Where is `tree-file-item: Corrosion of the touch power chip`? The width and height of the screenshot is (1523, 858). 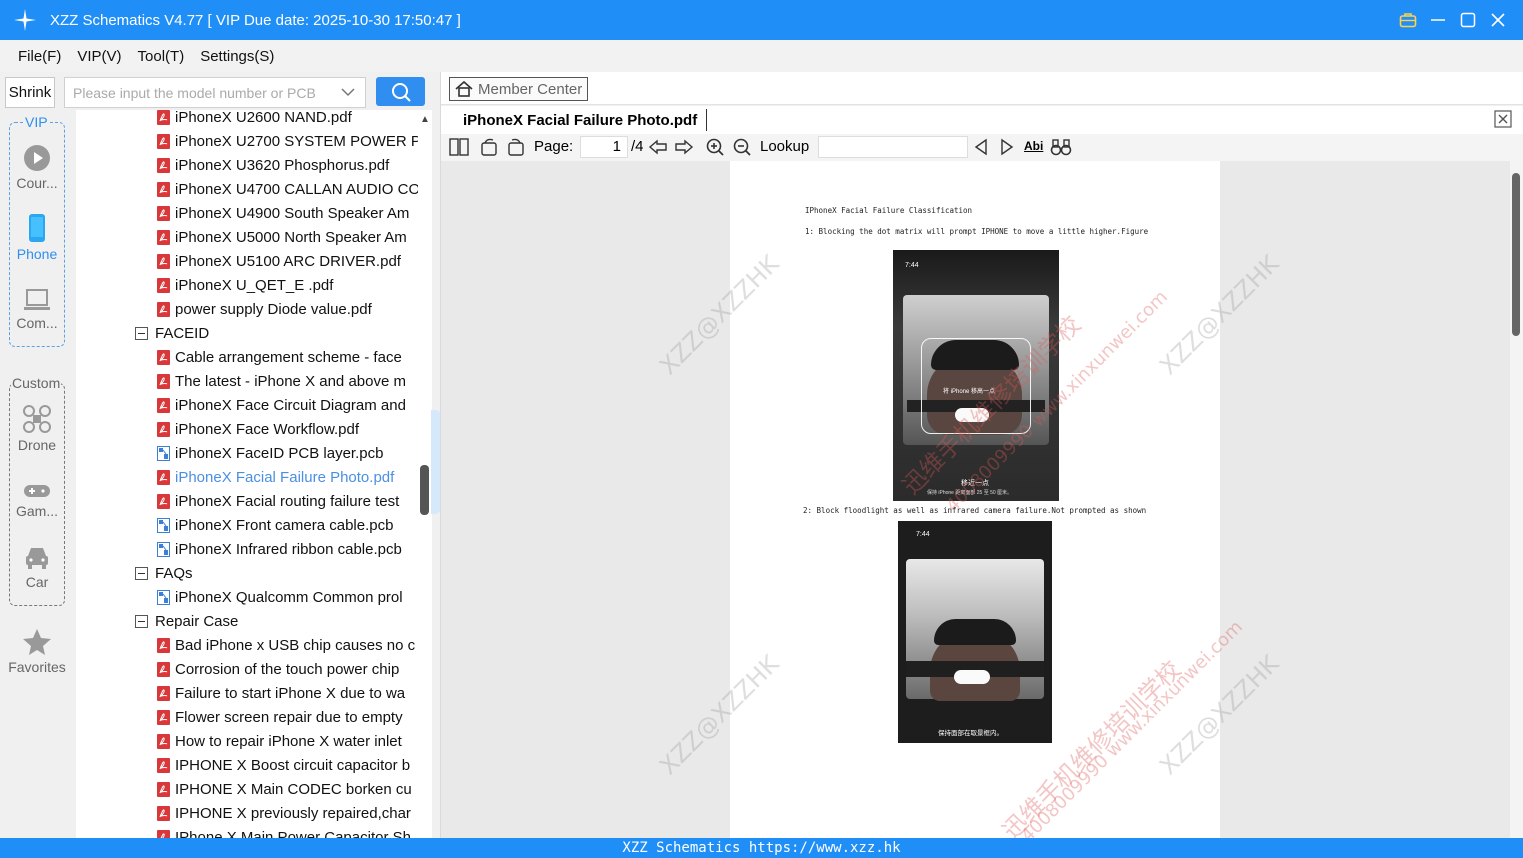
tree-file-item: Corrosion of the touch power chip is located at coordinates (278, 669).